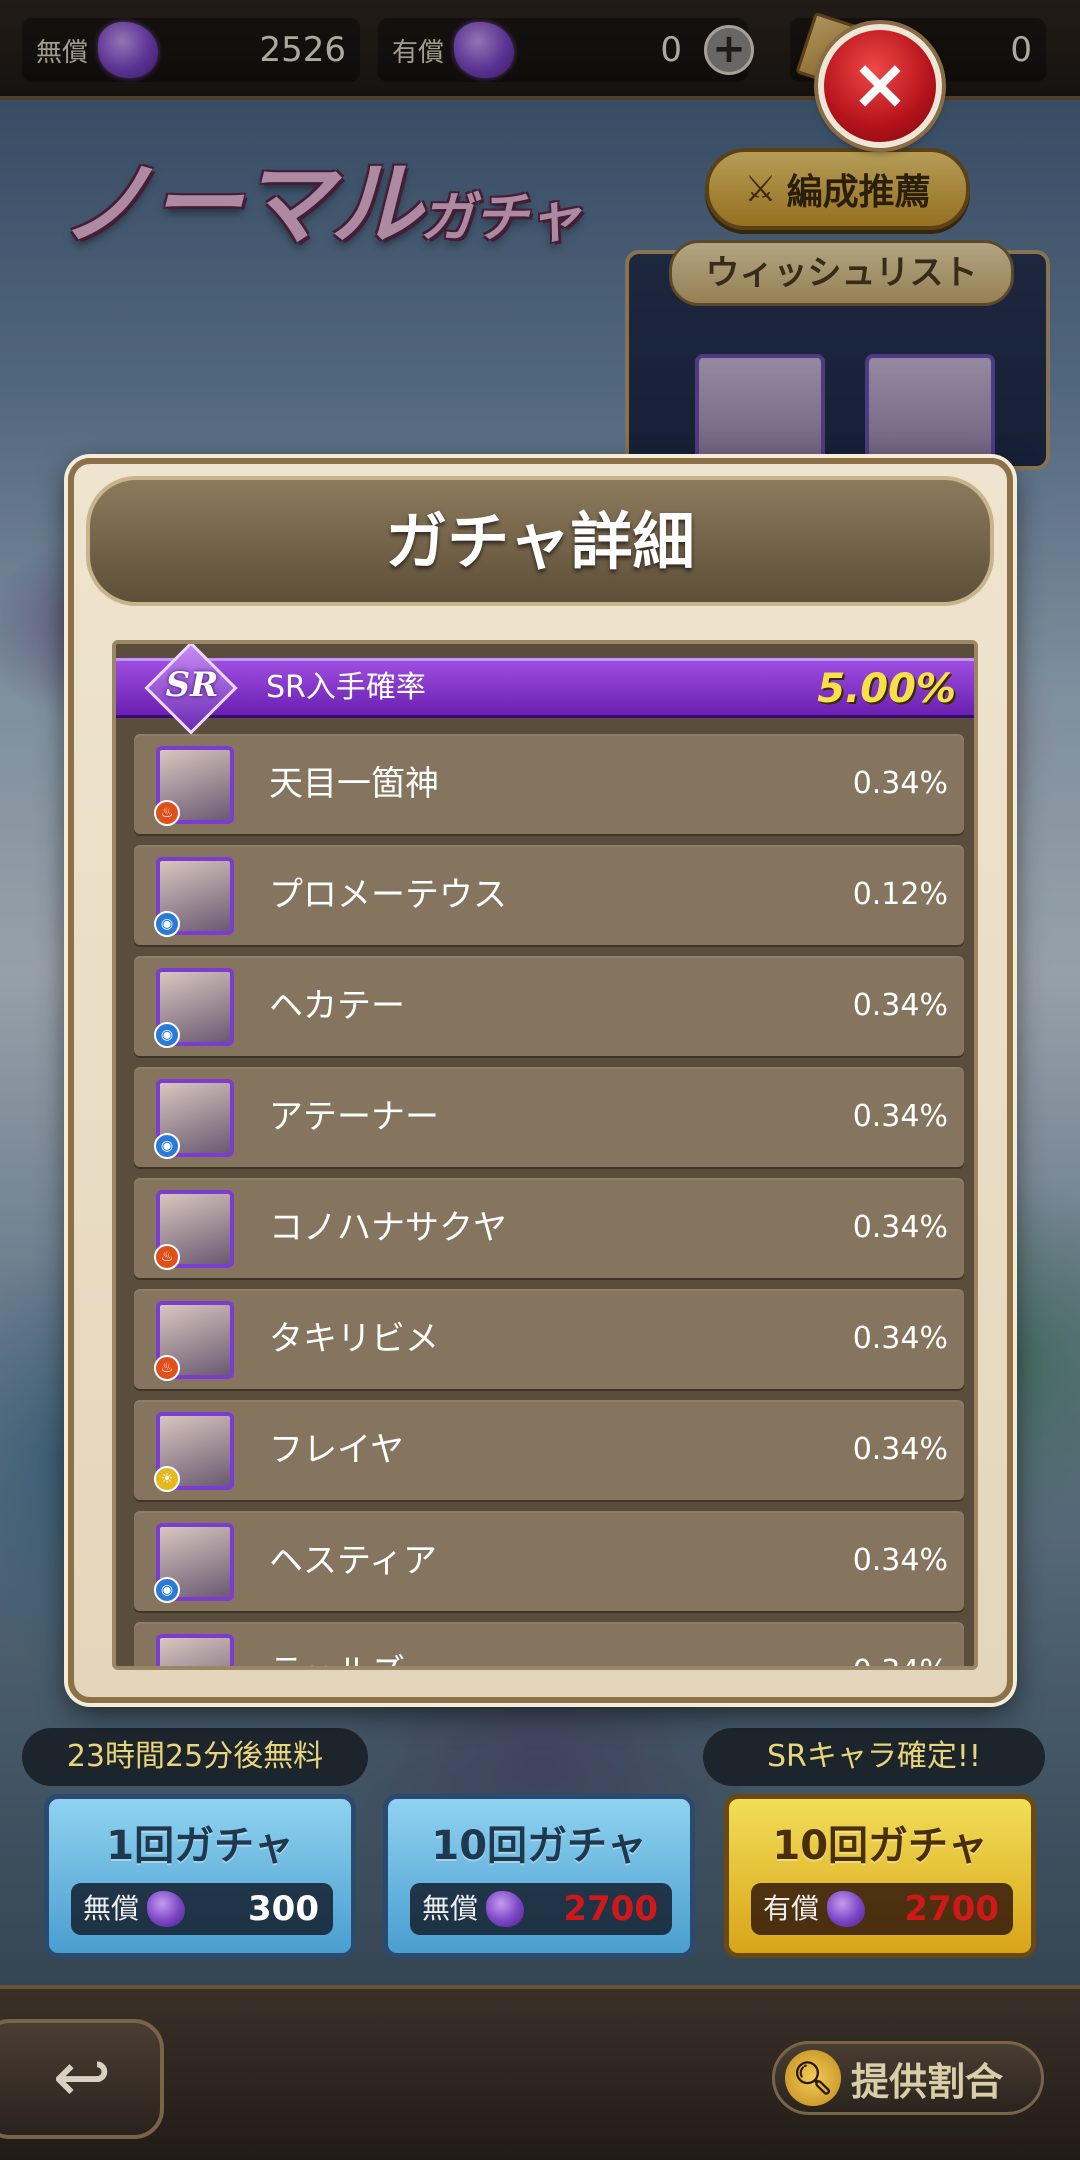  Describe the element at coordinates (388, 1228) in the screenshot. I see `character-name: コノハナサクヤ` at that location.